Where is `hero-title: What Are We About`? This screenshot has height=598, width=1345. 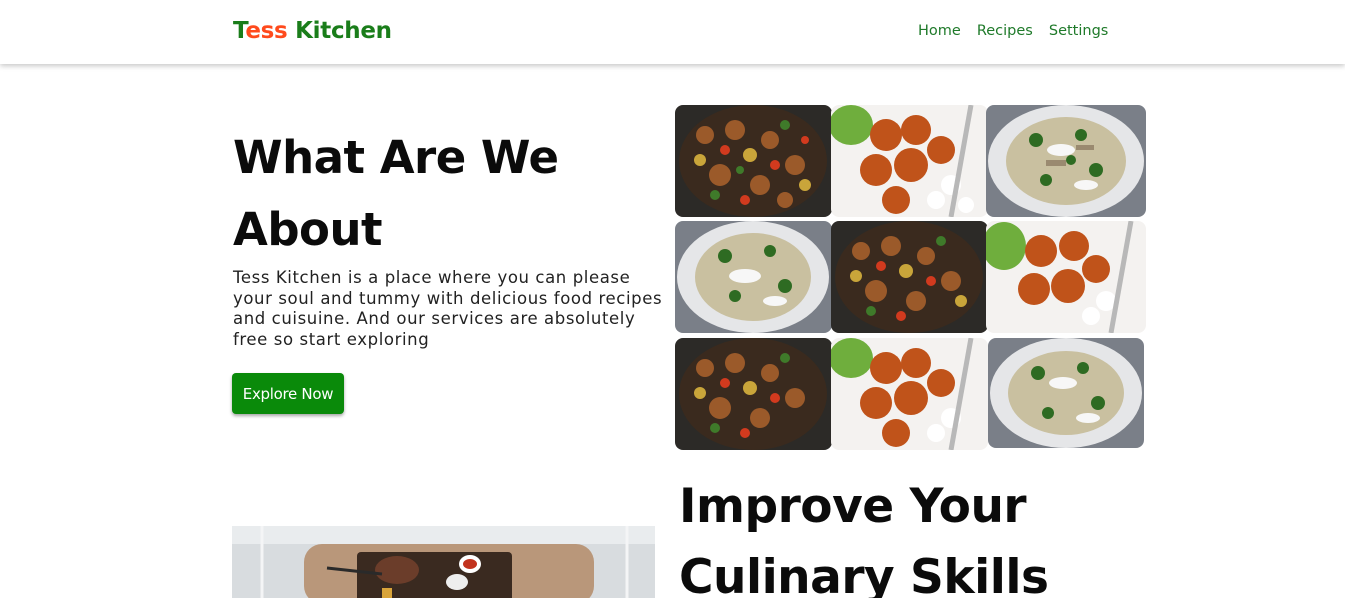
hero-title: What Are We About is located at coordinates (396, 193).